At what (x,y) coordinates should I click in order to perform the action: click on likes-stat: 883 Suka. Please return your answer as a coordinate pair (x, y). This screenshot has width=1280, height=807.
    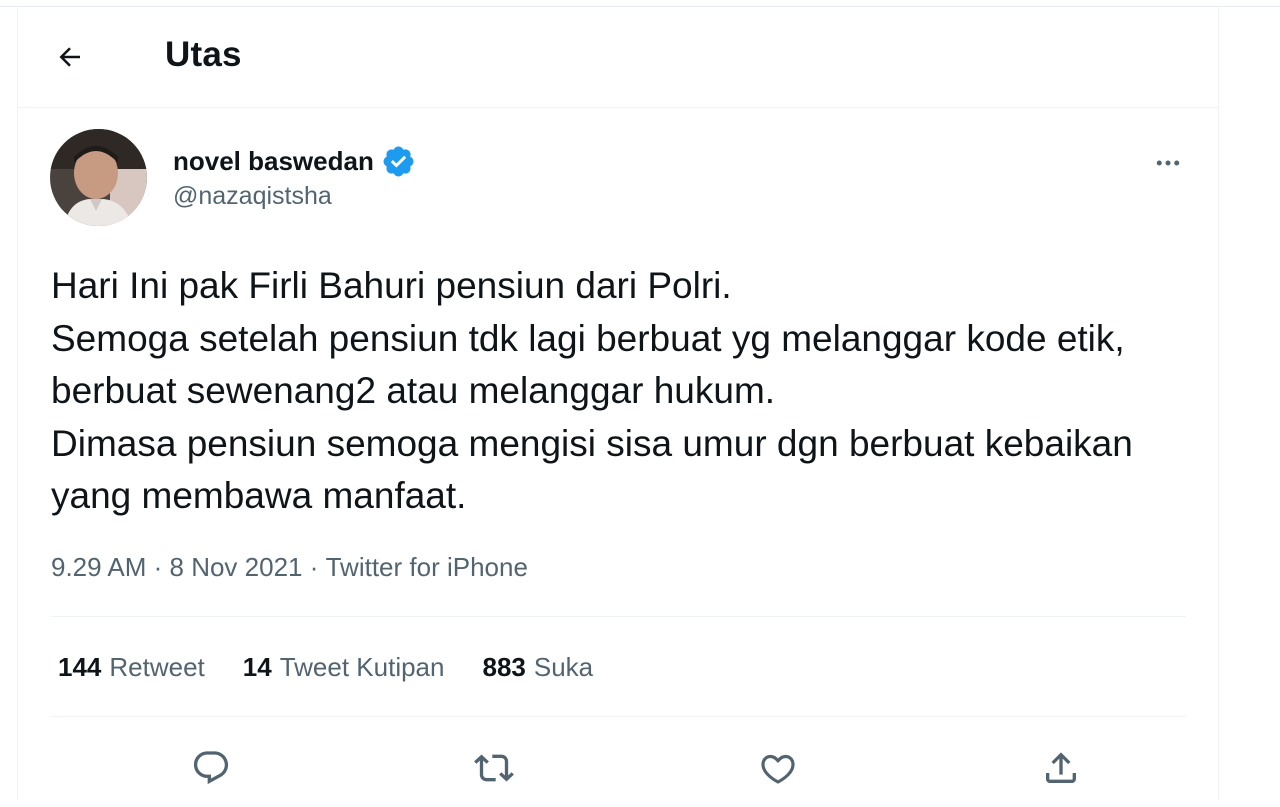
    Looking at the image, I should click on (537, 667).